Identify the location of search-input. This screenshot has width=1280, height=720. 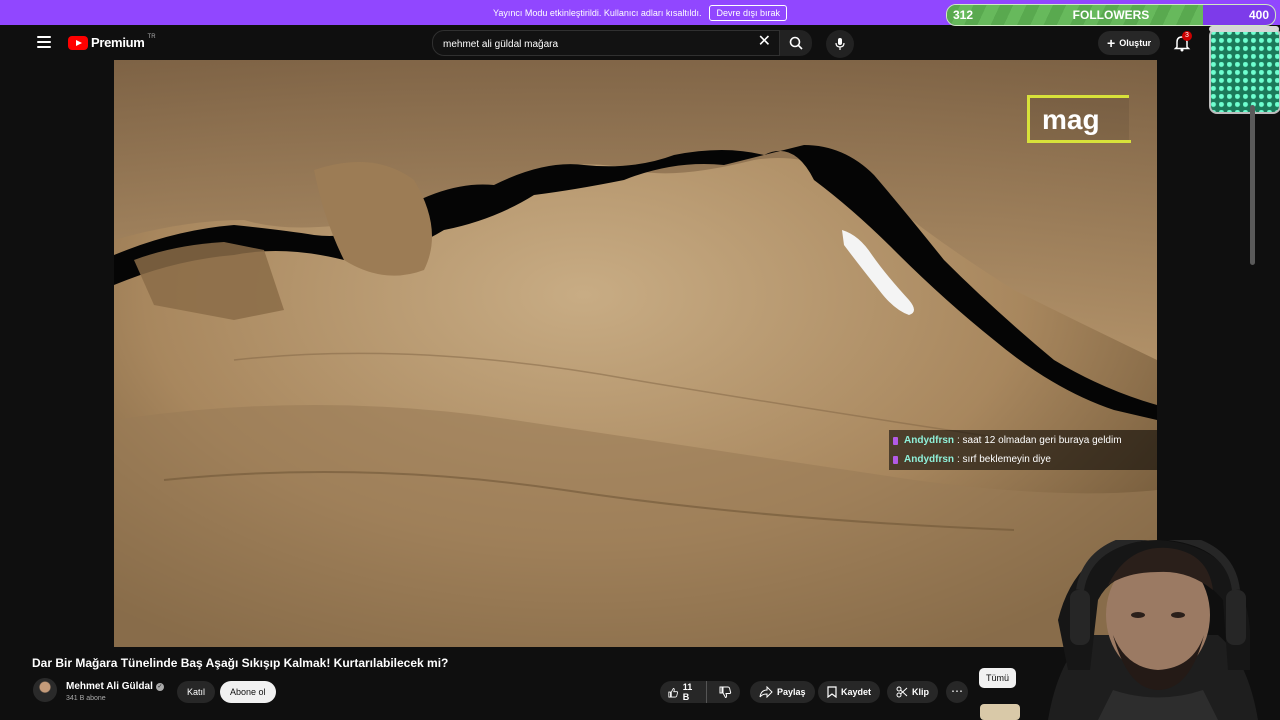
(593, 44).